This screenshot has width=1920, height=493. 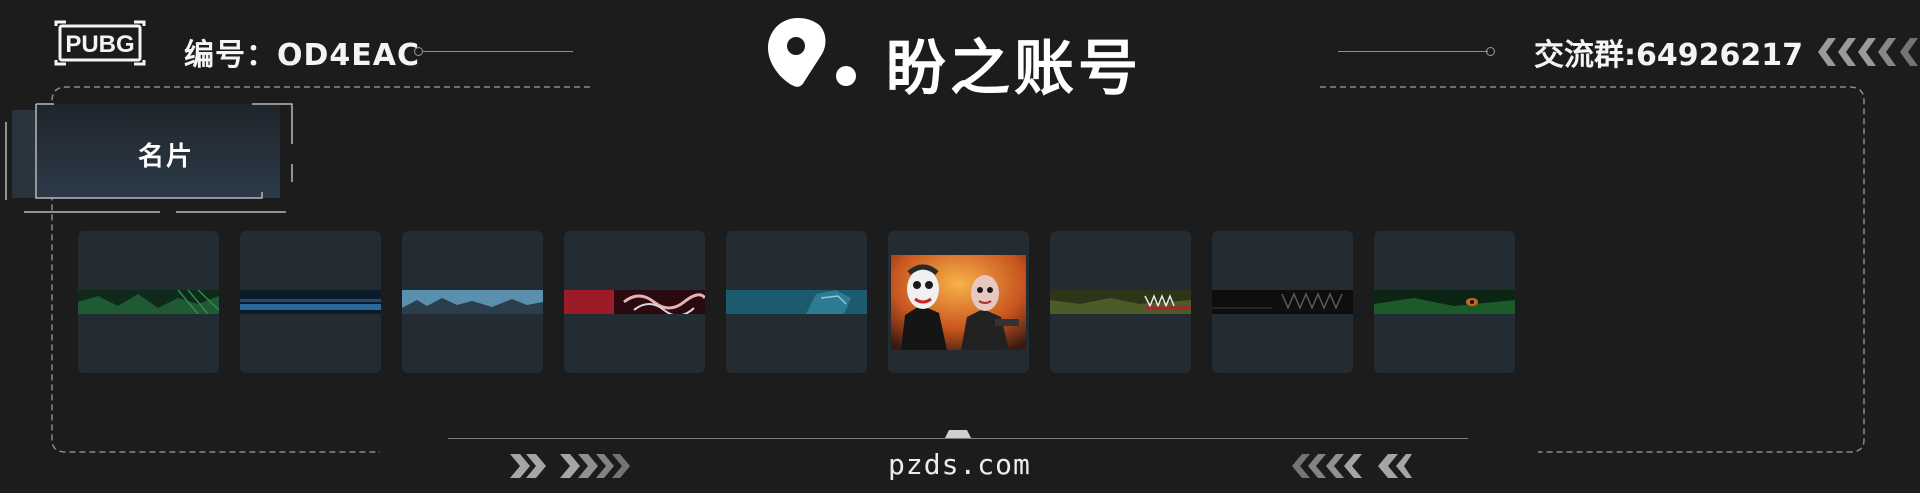 I want to click on group-number-label: 交流群:64926217, so click(x=1668, y=55).